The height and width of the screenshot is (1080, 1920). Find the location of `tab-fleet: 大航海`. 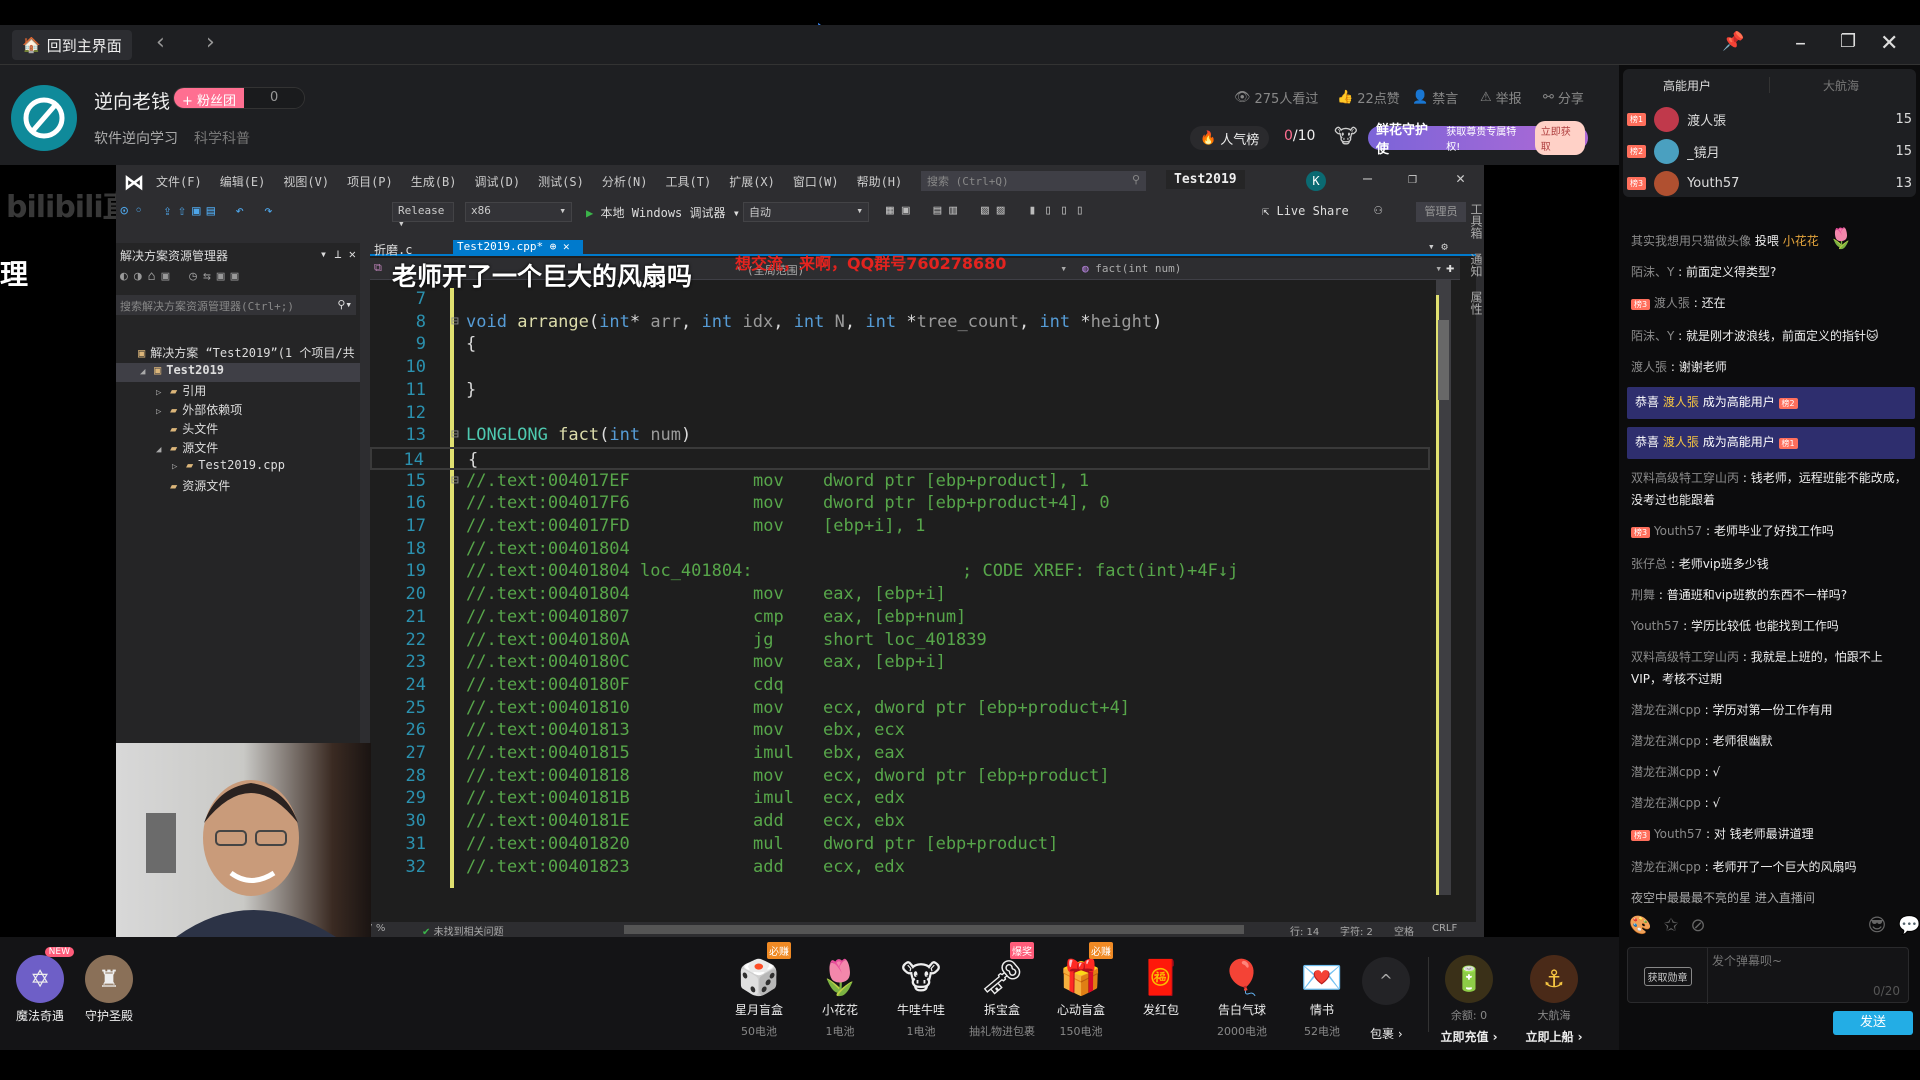

tab-fleet: 大航海 is located at coordinates (1841, 85).